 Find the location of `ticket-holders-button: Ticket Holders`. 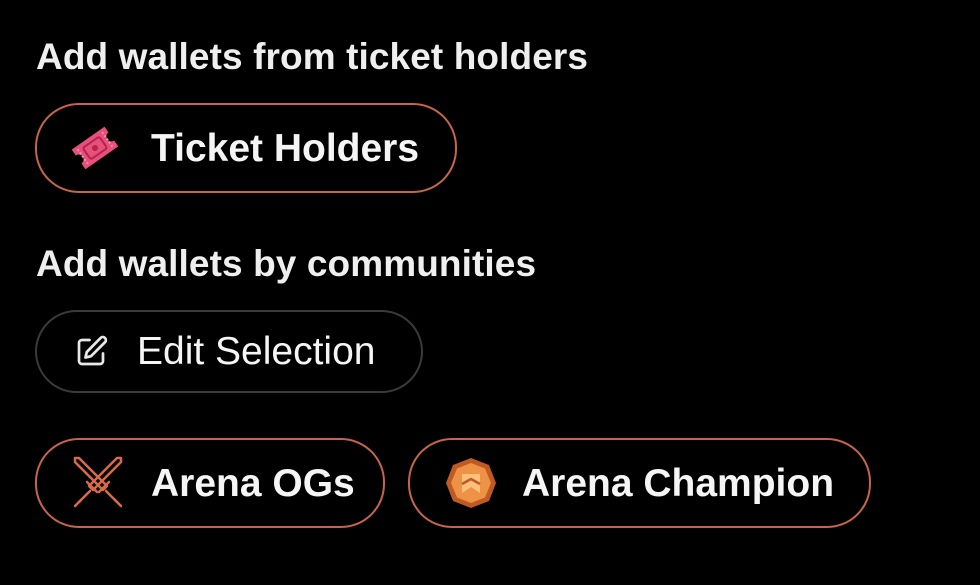

ticket-holders-button: Ticket Holders is located at coordinates (246, 148).